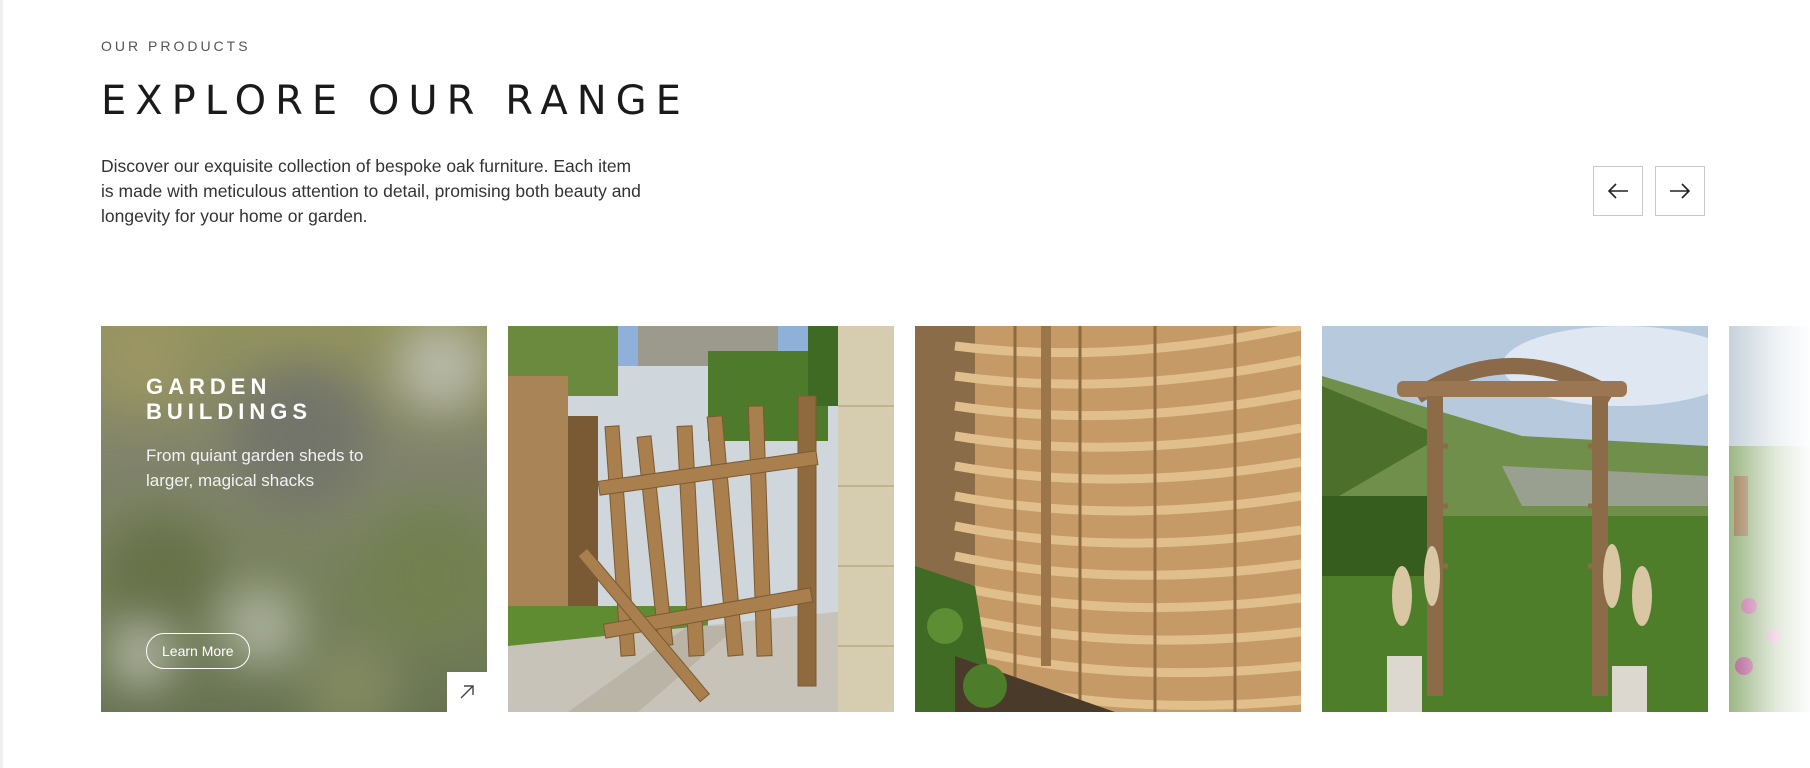  What do you see at coordinates (229, 399) in the screenshot?
I see `card-title: GARDEN BUILDINGS` at bounding box center [229, 399].